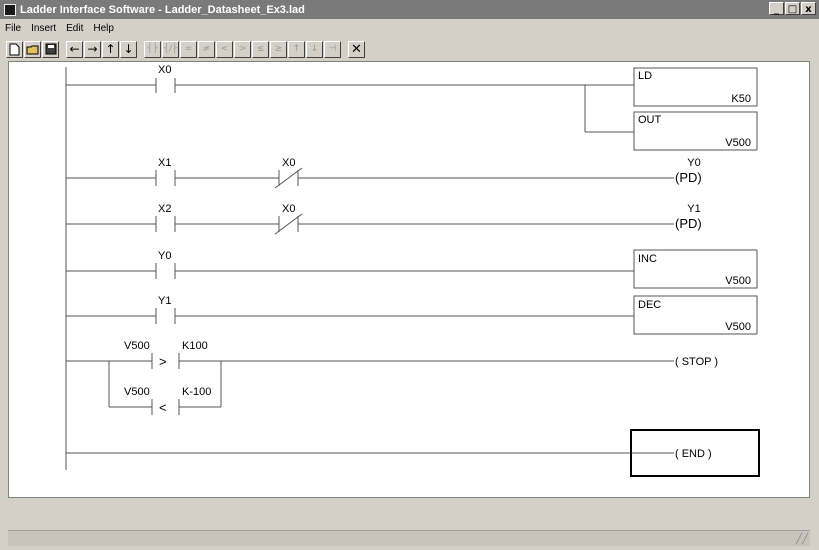 Image resolution: width=819 pixels, height=550 pixels. What do you see at coordinates (10, 9) in the screenshot?
I see `app-icon` at bounding box center [10, 9].